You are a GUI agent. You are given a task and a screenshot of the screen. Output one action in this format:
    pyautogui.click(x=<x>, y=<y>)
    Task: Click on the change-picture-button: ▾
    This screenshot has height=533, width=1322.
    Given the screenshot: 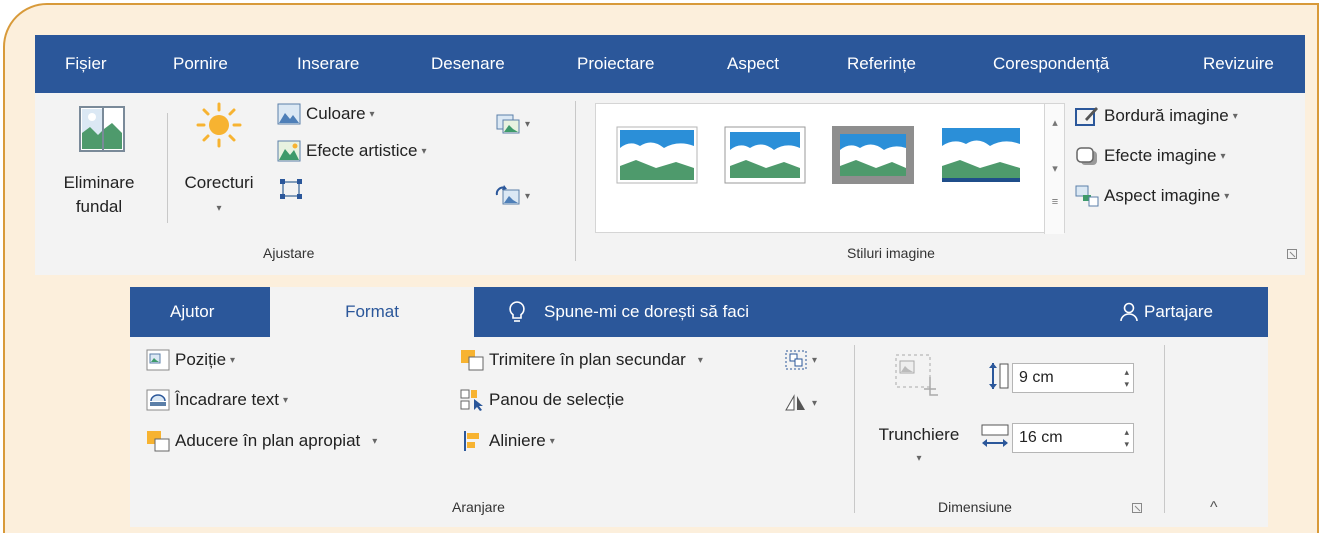 What is the action you would take?
    pyautogui.click(x=512, y=196)
    